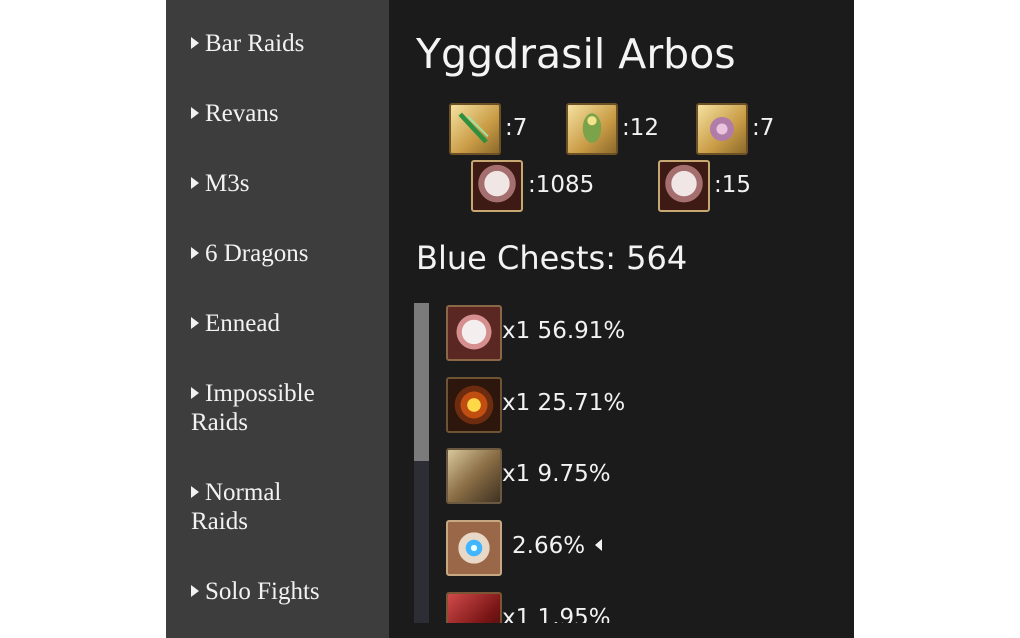 This screenshot has width=1020, height=638. What do you see at coordinates (549, 546) in the screenshot?
I see `drop-rate-value: 2.66%` at bounding box center [549, 546].